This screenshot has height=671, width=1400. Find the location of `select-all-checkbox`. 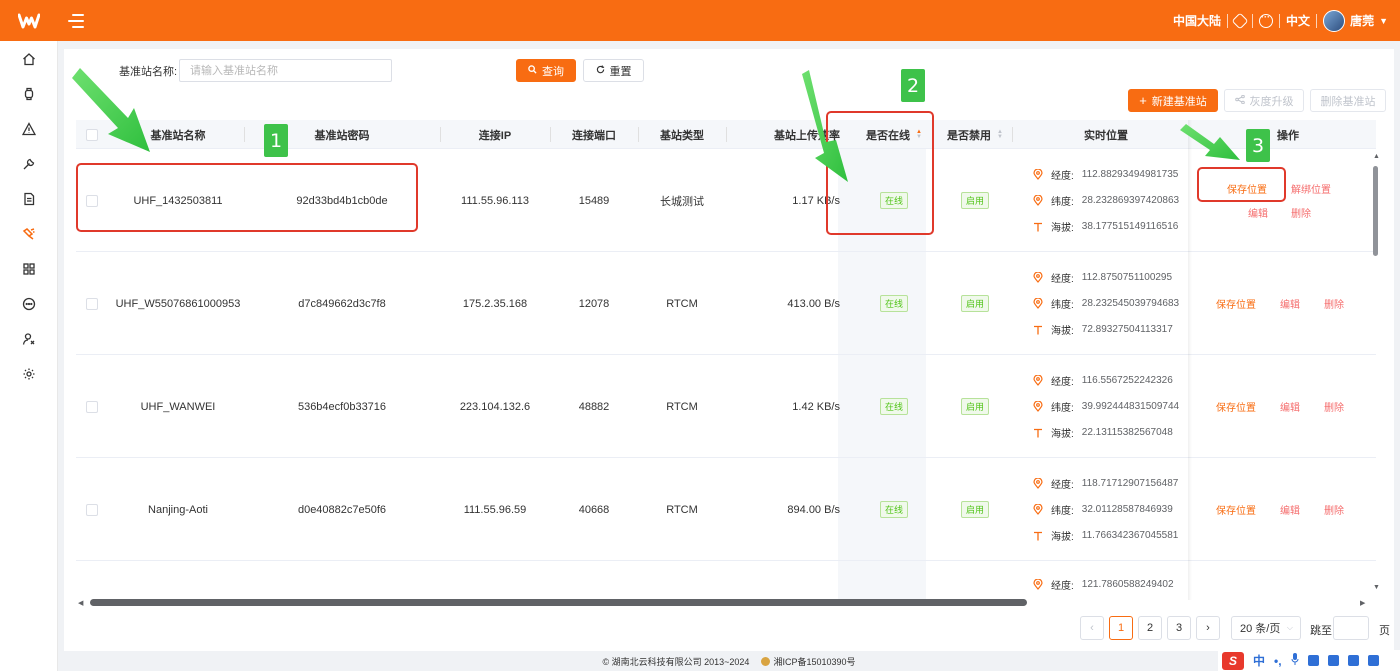

select-all-checkbox is located at coordinates (92, 134).